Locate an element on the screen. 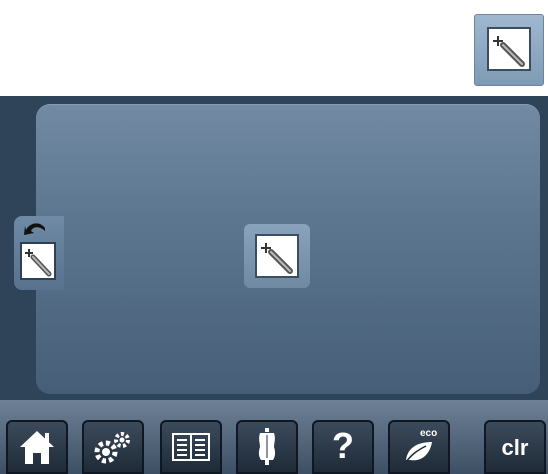 This screenshot has height=474, width=548. needle-threader-button is located at coordinates (509, 50).